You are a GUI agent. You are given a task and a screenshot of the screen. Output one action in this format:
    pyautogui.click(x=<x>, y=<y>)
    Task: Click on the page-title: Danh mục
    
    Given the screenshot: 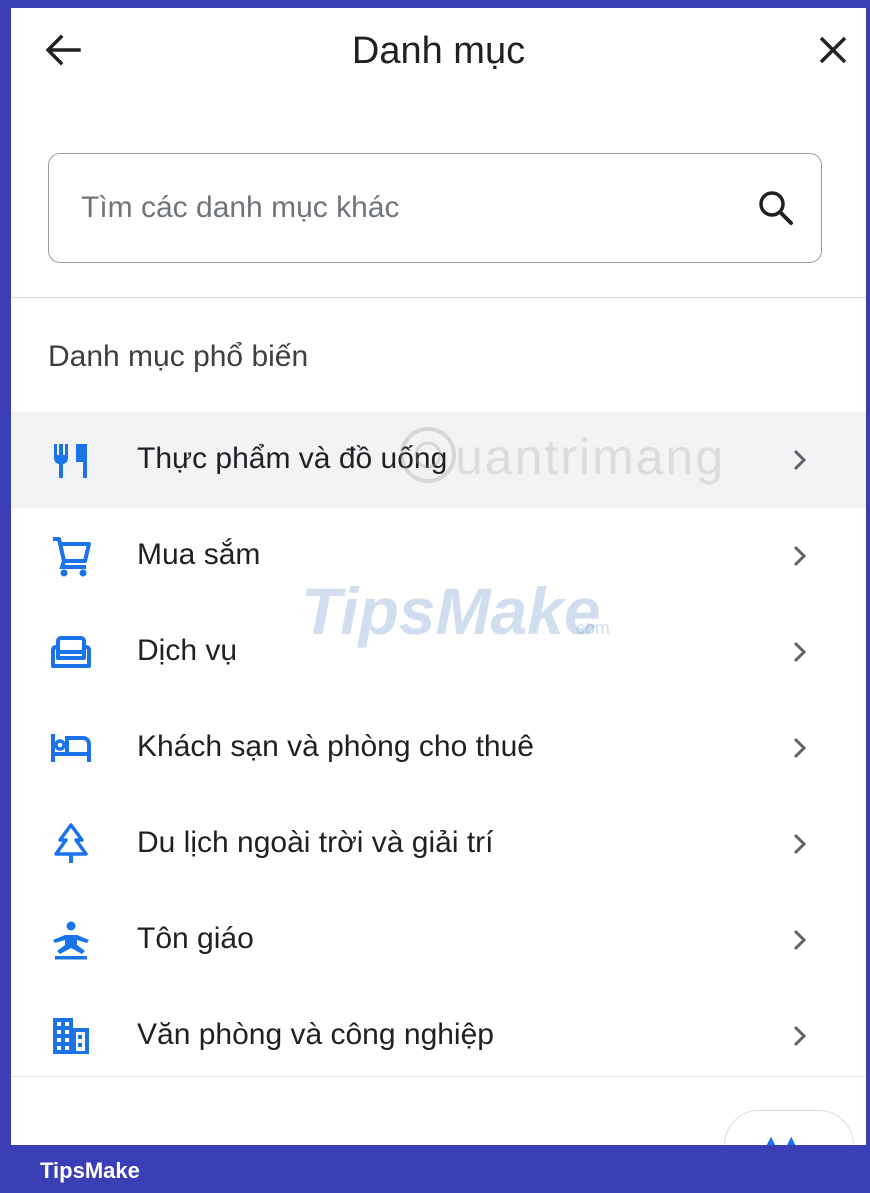 What is the action you would take?
    pyautogui.click(x=438, y=51)
    